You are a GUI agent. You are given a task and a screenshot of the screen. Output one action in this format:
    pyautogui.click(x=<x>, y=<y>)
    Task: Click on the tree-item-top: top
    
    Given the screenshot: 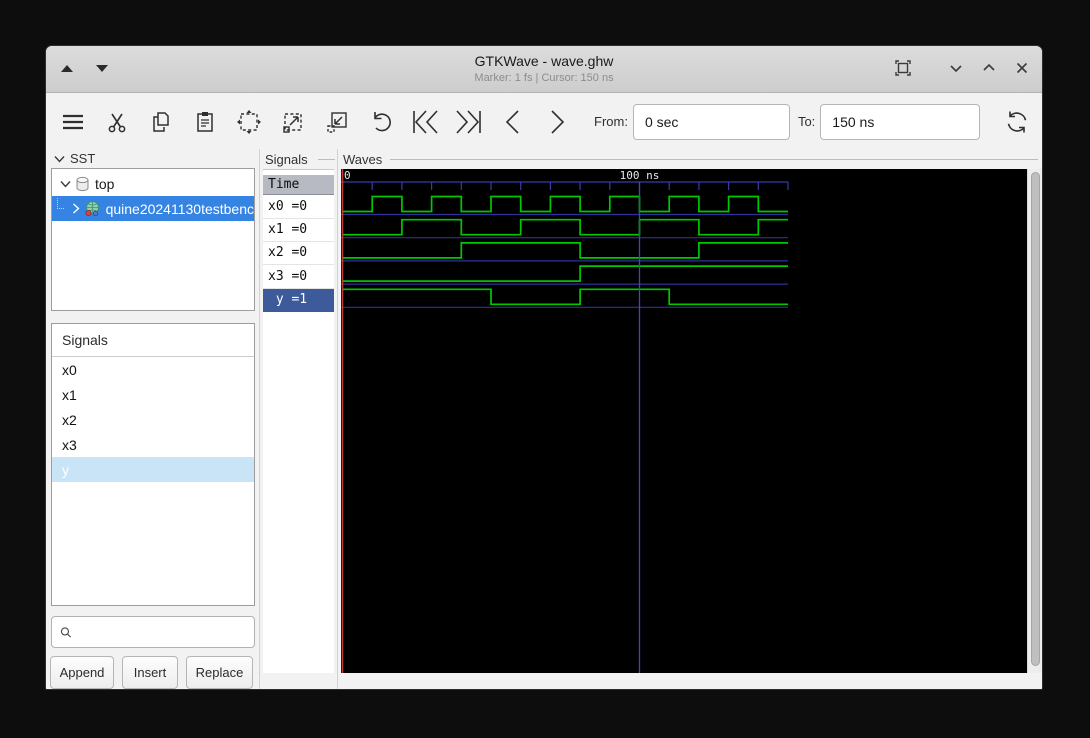 What is the action you would take?
    pyautogui.click(x=153, y=183)
    